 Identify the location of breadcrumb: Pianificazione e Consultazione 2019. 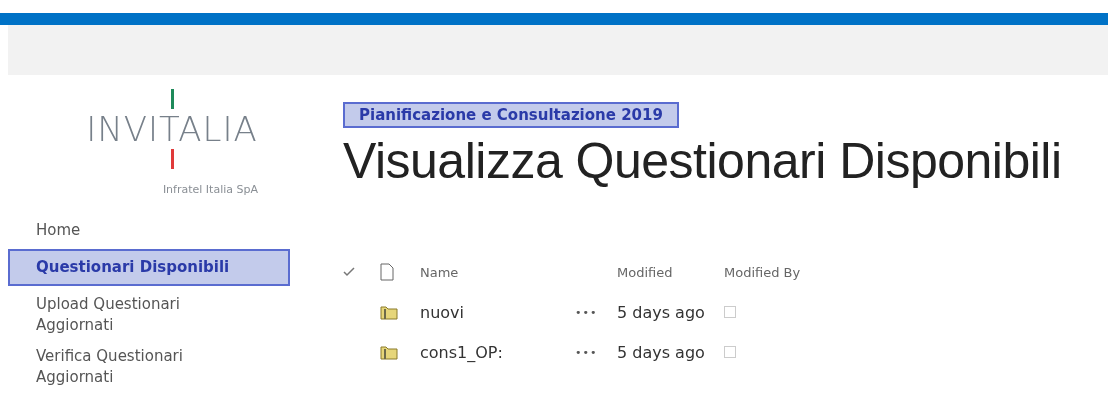
(511, 115).